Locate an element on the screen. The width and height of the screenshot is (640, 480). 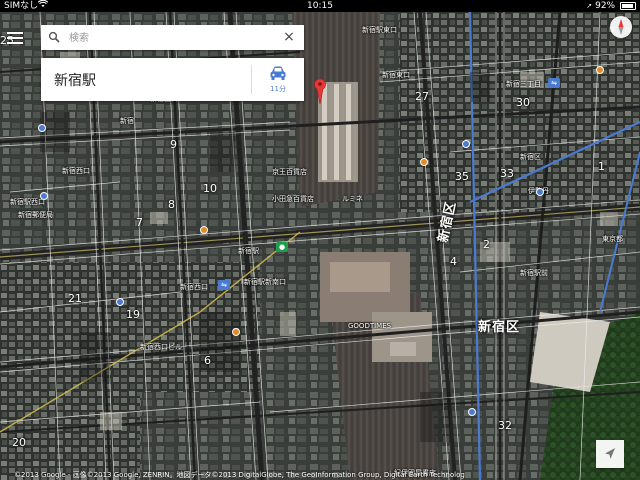
location-arrow-icon is located at coordinates (610, 453).